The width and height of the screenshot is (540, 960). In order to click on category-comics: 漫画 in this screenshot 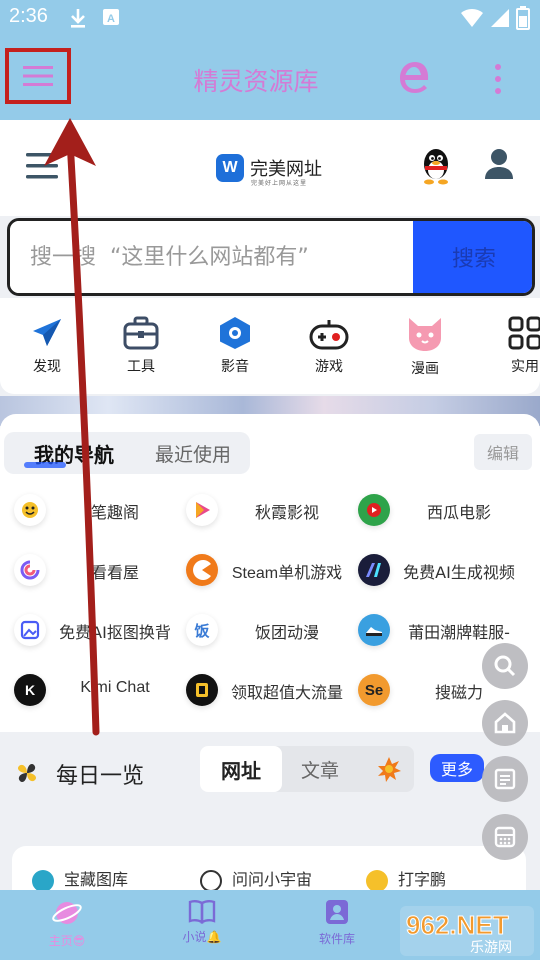, I will do `click(425, 347)`.